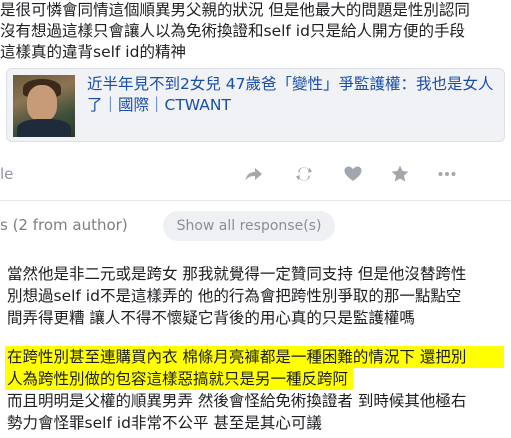 This screenshot has height=438, width=511. What do you see at coordinates (237, 401) in the screenshot?
I see `response-text-line: 而且明明是父權的順異男弄 然後會怪給免術換證者 到時候其他極右` at bounding box center [237, 401].